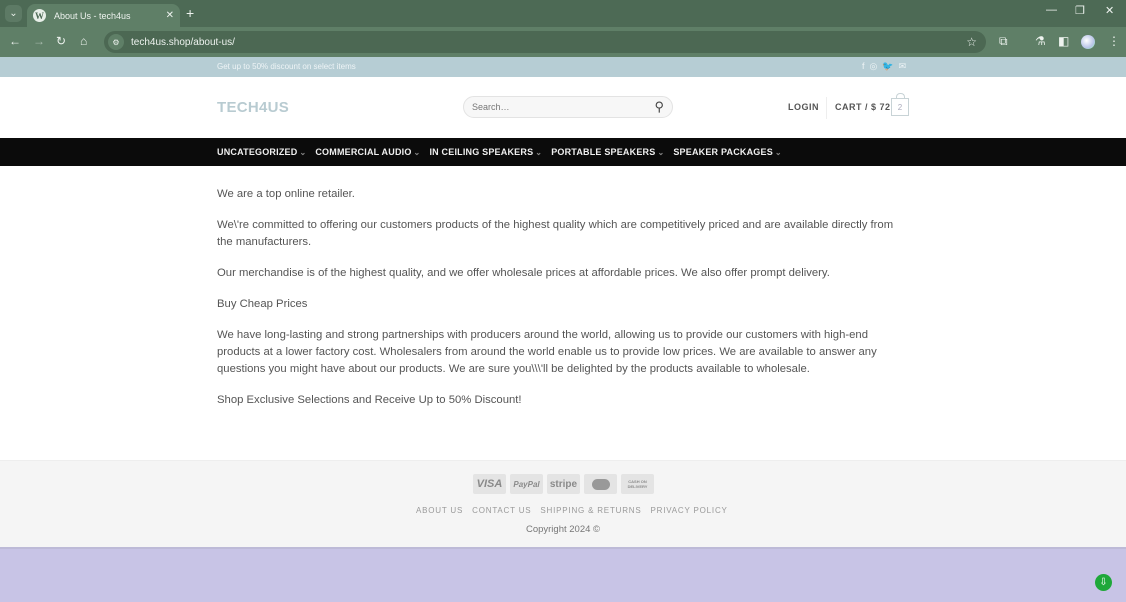 The image size is (1126, 602). What do you see at coordinates (603, 152) in the screenshot?
I see `nav-item-label: PORTABLE SPEAKERS` at bounding box center [603, 152].